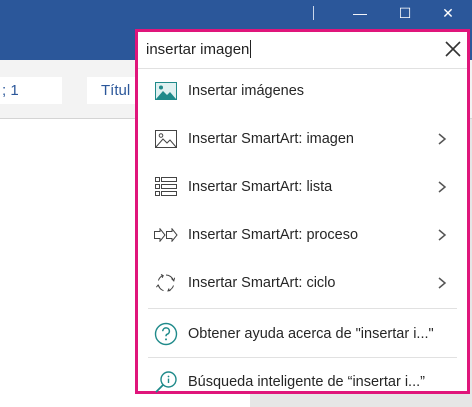 The width and height of the screenshot is (472, 407). Describe the element at coordinates (246, 91) in the screenshot. I see `menu-item-label: Insertar imágenes` at that location.